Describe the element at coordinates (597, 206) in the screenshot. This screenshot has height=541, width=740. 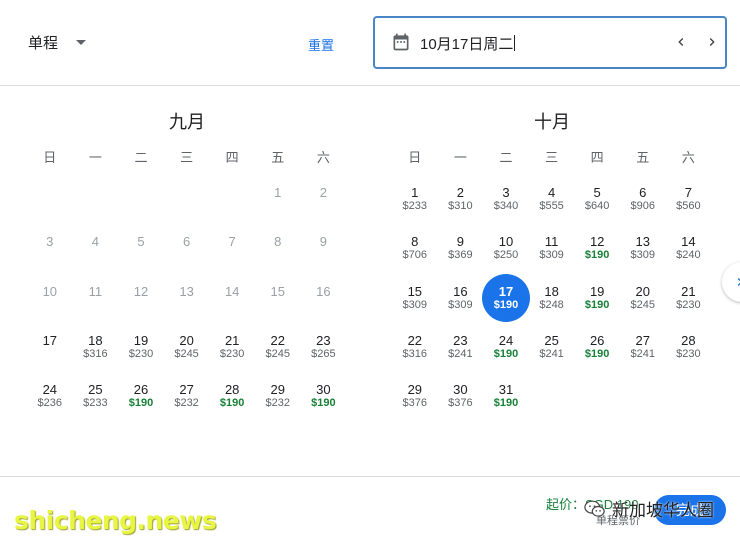
I see `day-price: $640` at that location.